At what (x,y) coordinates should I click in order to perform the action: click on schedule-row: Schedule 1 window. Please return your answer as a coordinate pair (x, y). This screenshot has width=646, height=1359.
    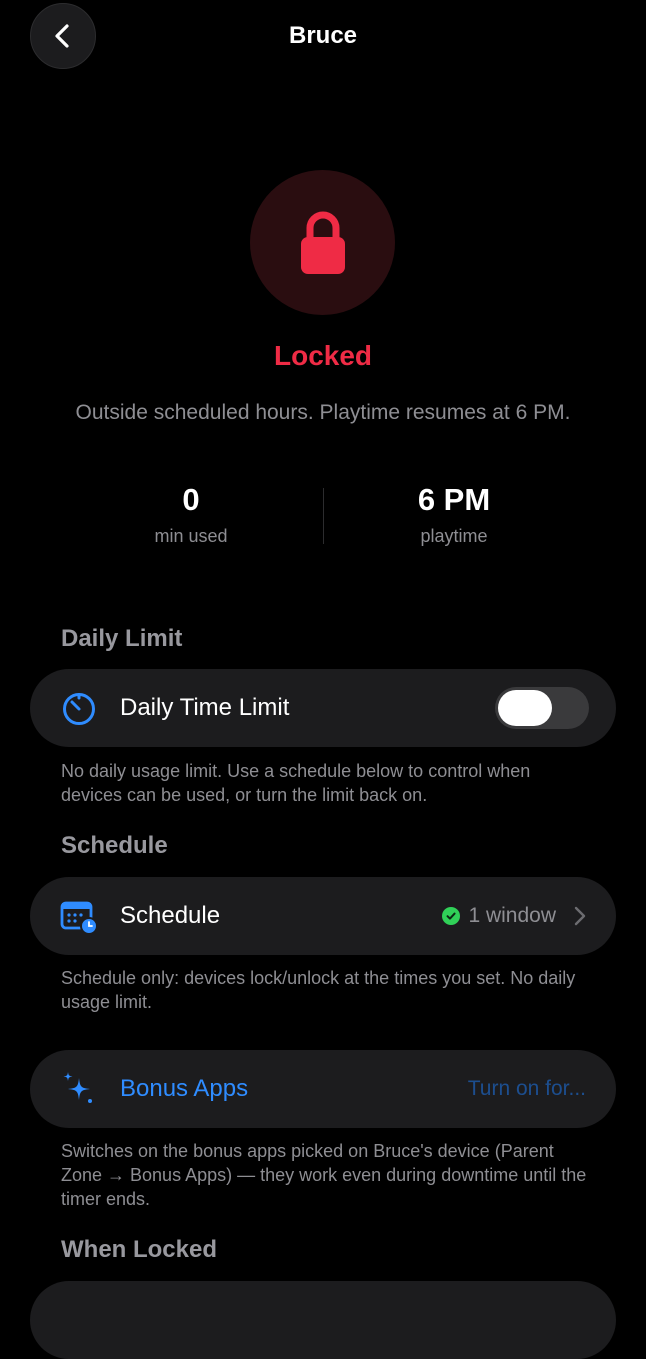
    Looking at the image, I should click on (323, 916).